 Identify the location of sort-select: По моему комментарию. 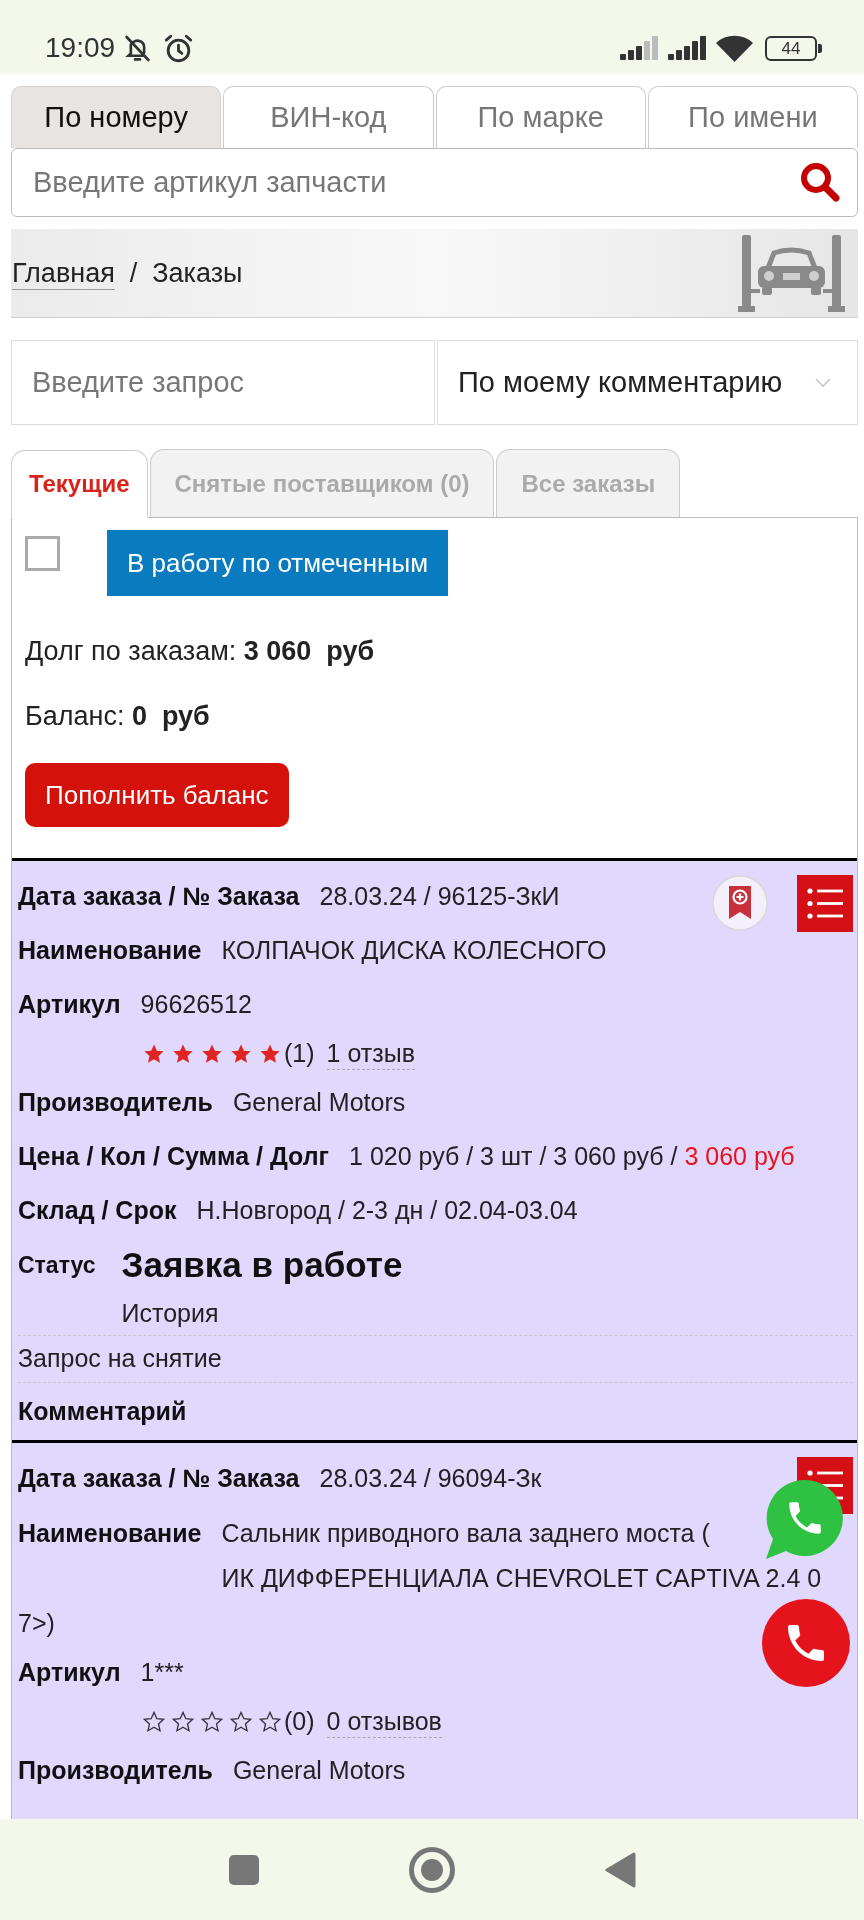
(647, 382).